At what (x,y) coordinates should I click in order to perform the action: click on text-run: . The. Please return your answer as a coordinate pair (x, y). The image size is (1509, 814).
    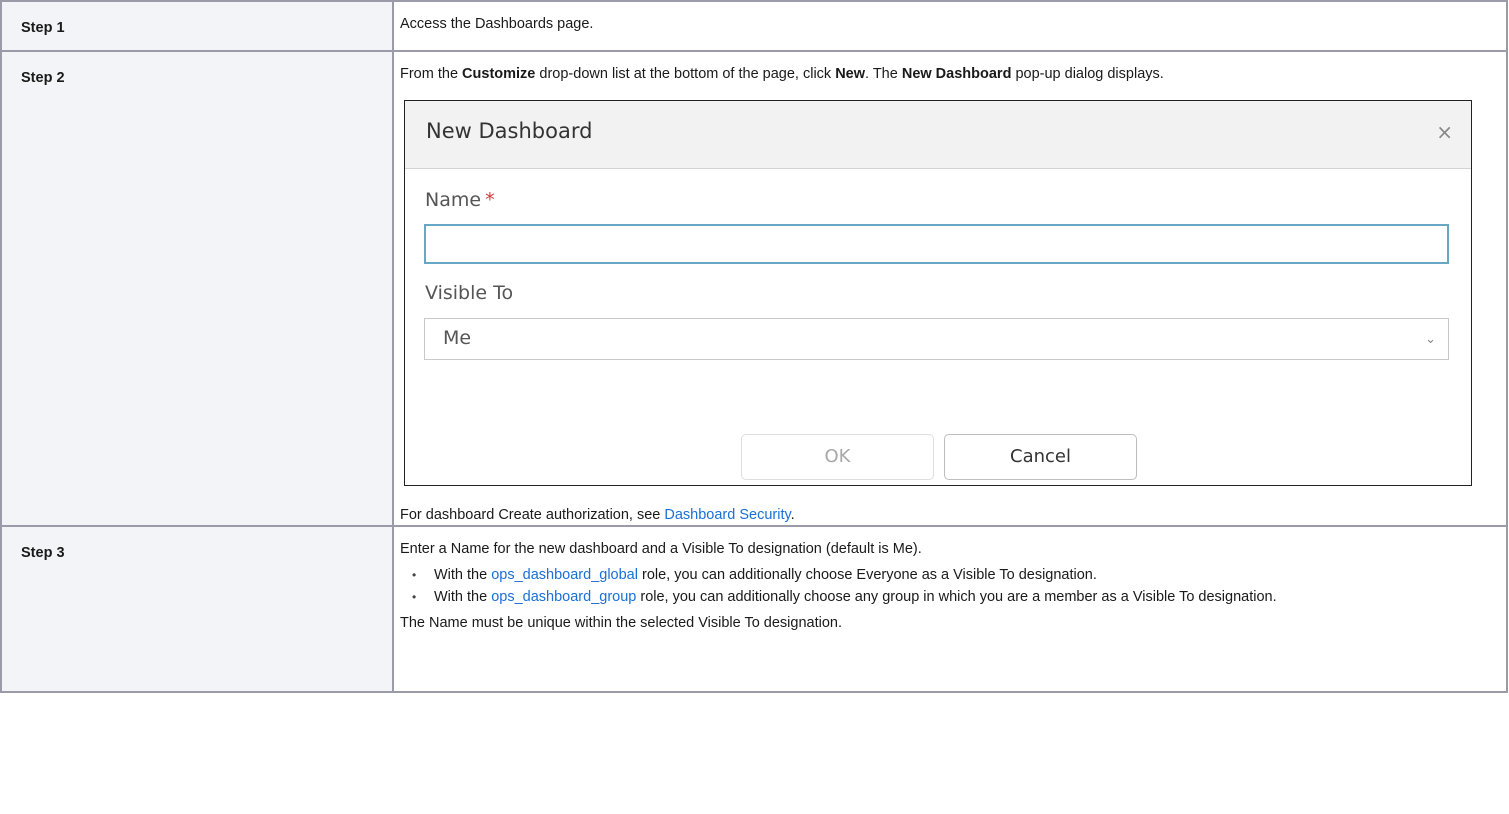
    Looking at the image, I should click on (883, 74).